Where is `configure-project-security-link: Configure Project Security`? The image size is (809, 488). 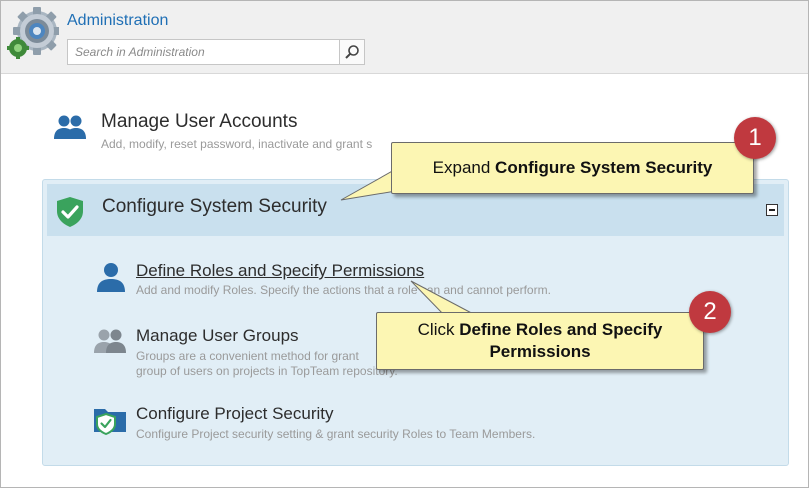
configure-project-security-link: Configure Project Security is located at coordinates (234, 414).